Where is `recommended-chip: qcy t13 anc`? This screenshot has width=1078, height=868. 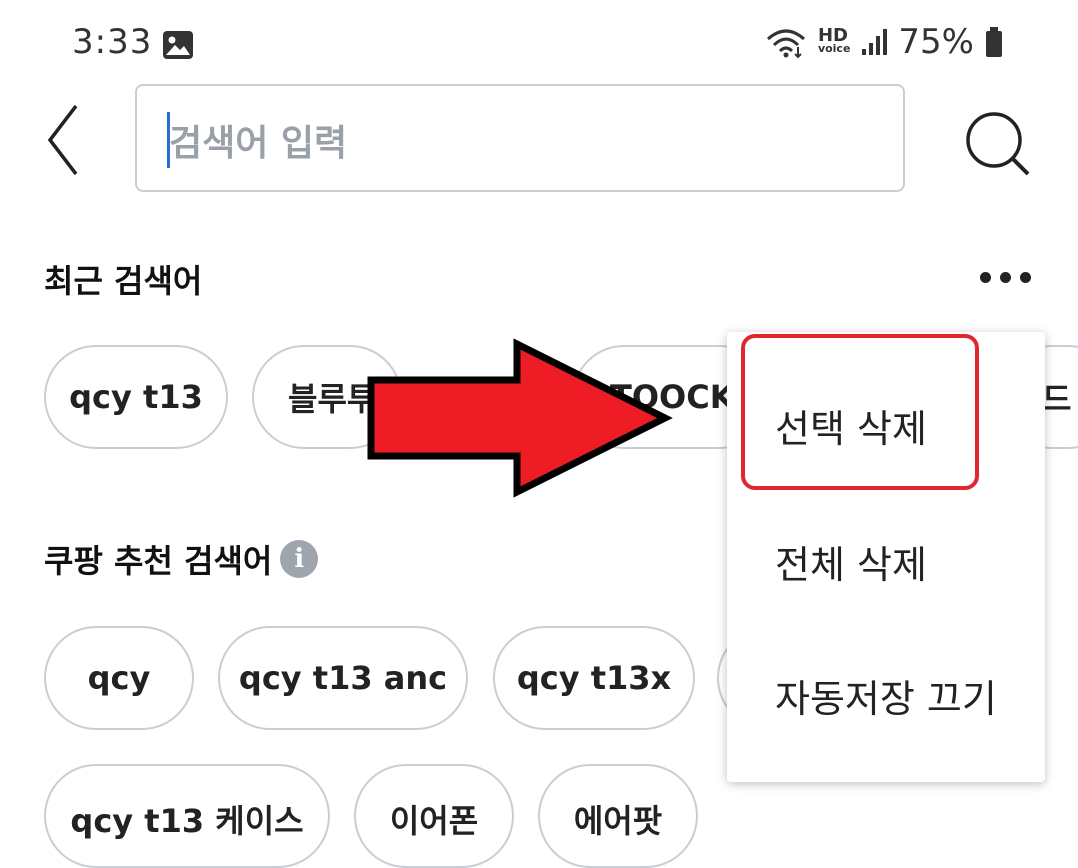
recommended-chip: qcy t13 anc is located at coordinates (343, 678).